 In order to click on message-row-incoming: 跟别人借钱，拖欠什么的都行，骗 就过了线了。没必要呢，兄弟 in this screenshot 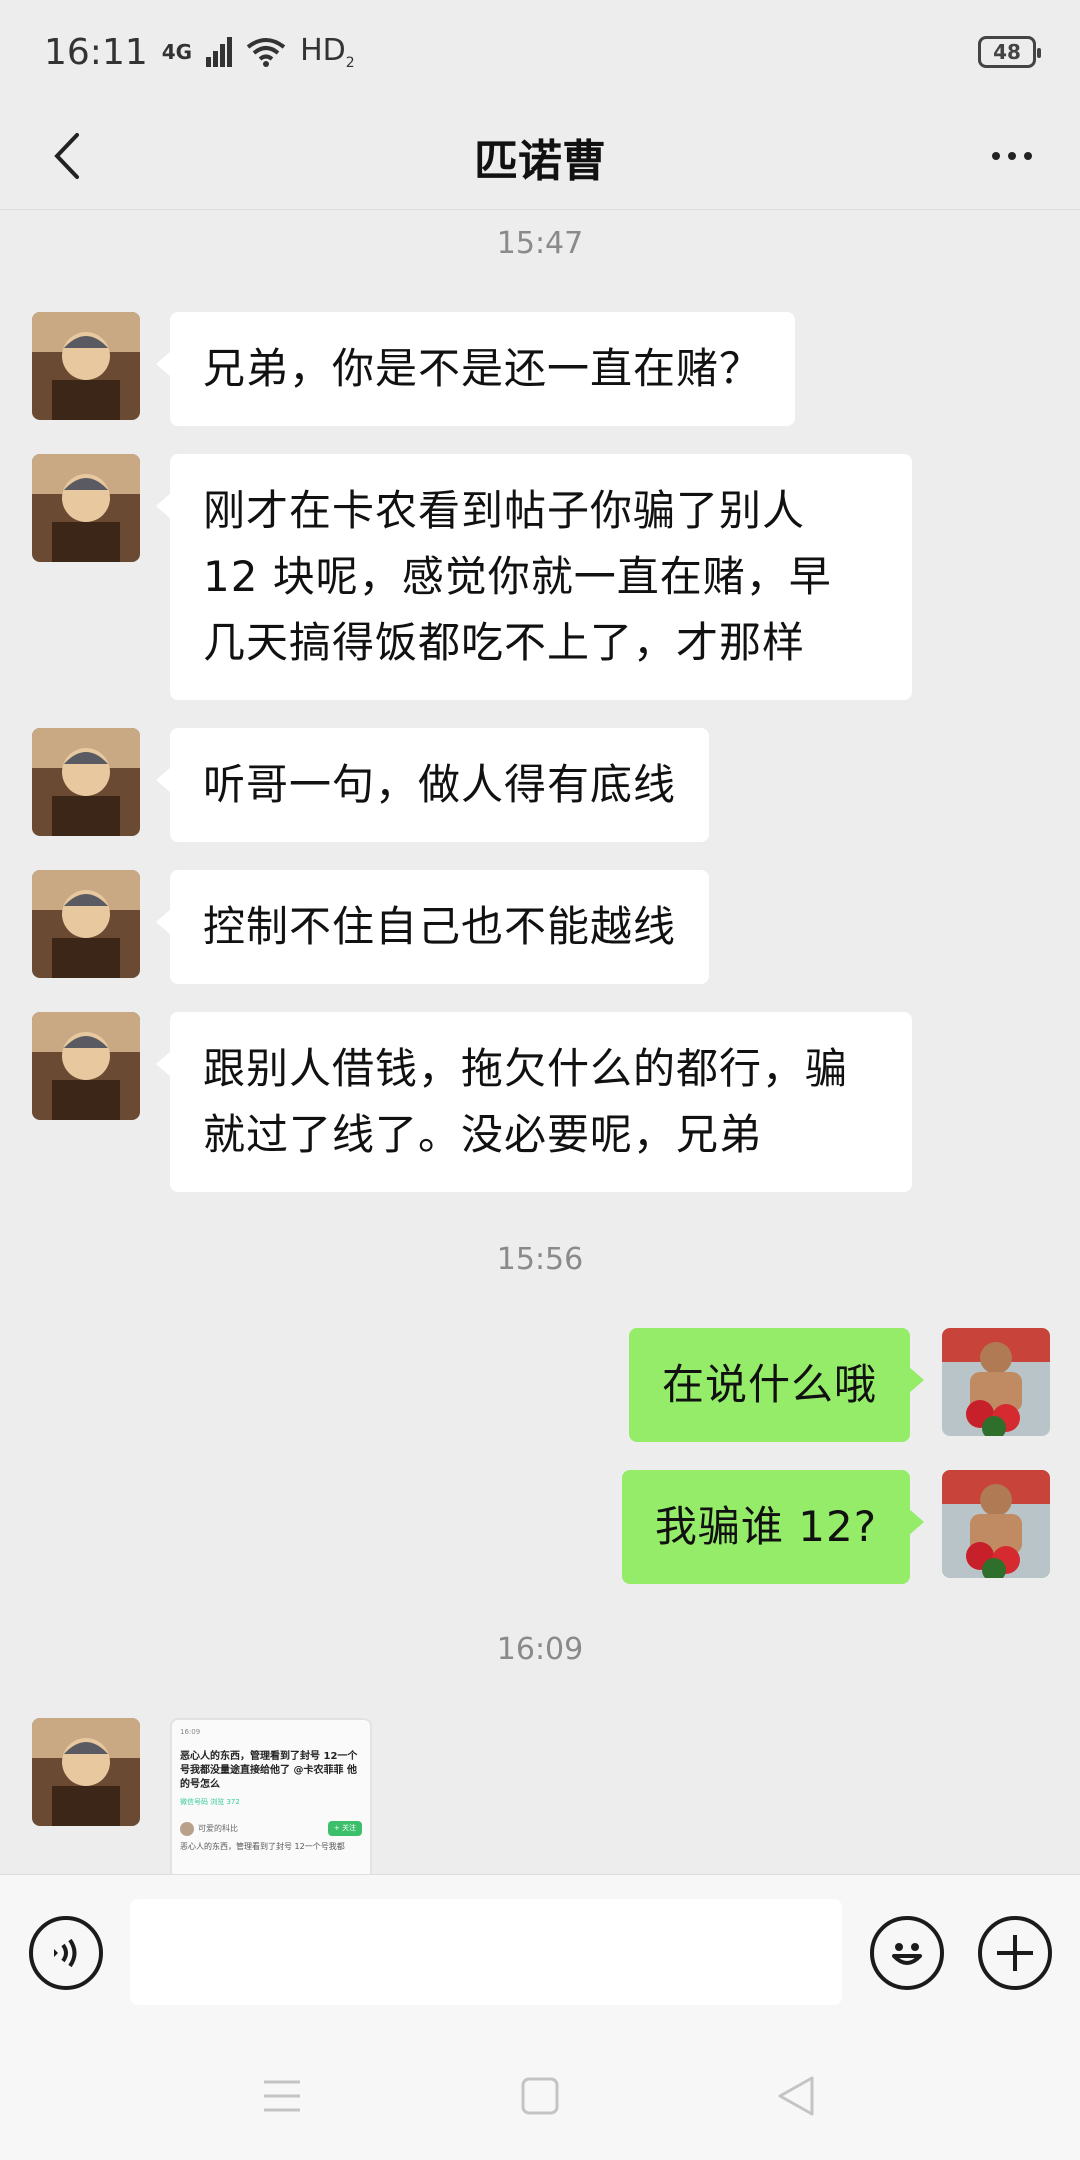, I will do `click(540, 1102)`.